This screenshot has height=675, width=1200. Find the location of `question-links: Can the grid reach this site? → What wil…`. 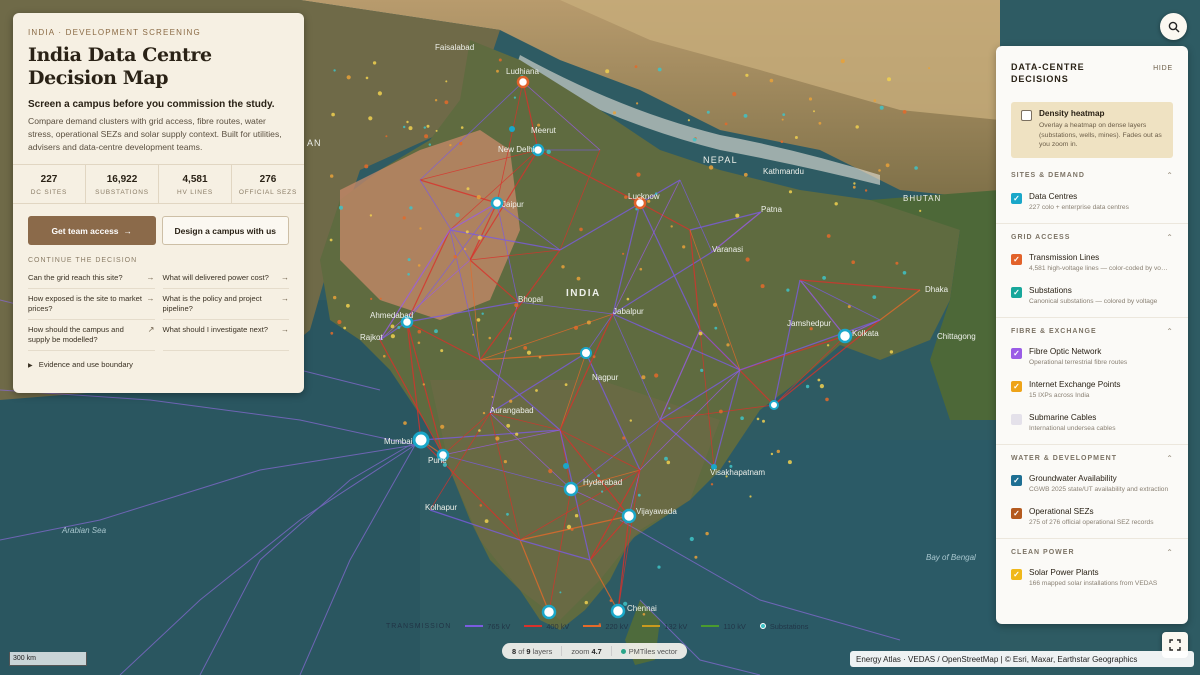

question-links: Can the grid reach this site? → What wil… is located at coordinates (158, 309).